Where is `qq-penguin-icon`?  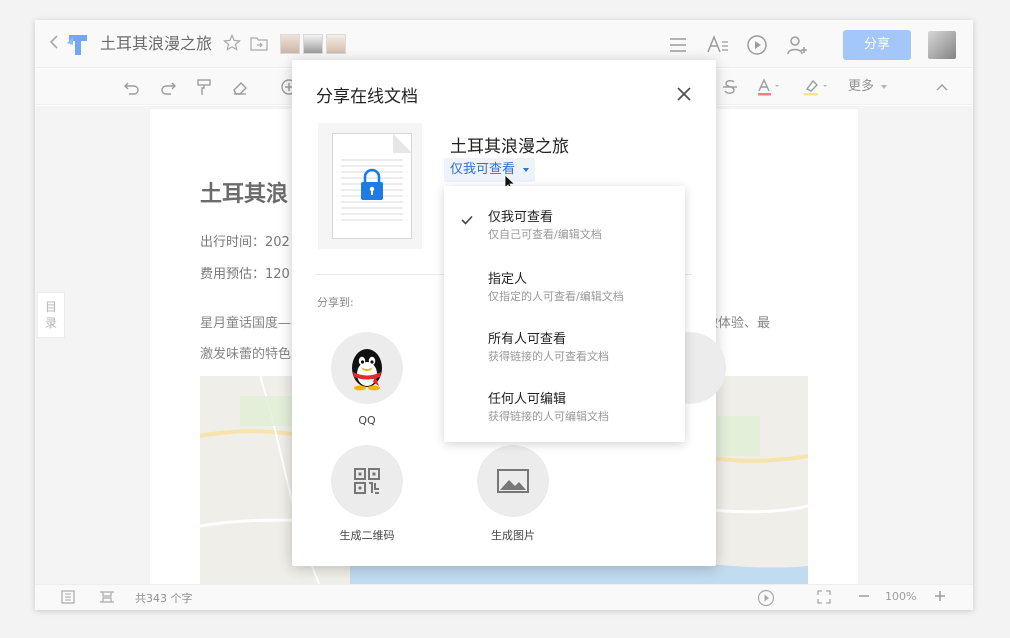
qq-penguin-icon is located at coordinates (367, 368).